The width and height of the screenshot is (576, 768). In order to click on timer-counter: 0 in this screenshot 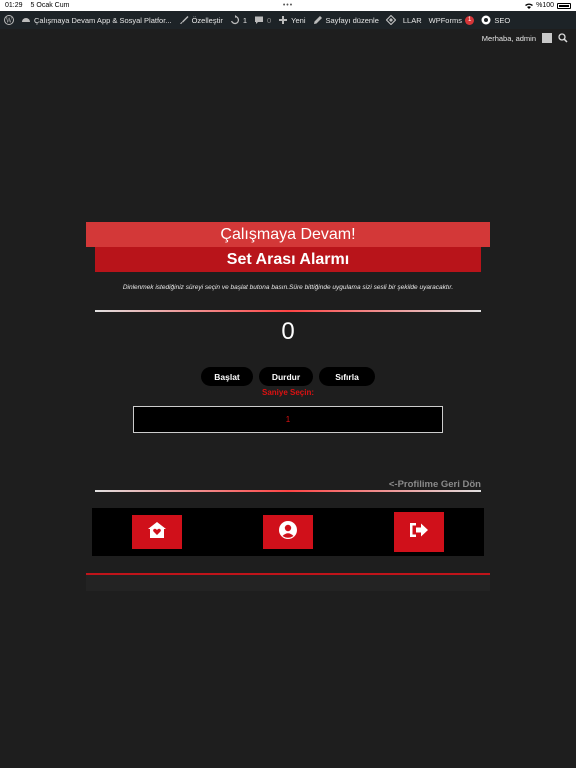, I will do `click(288, 331)`.